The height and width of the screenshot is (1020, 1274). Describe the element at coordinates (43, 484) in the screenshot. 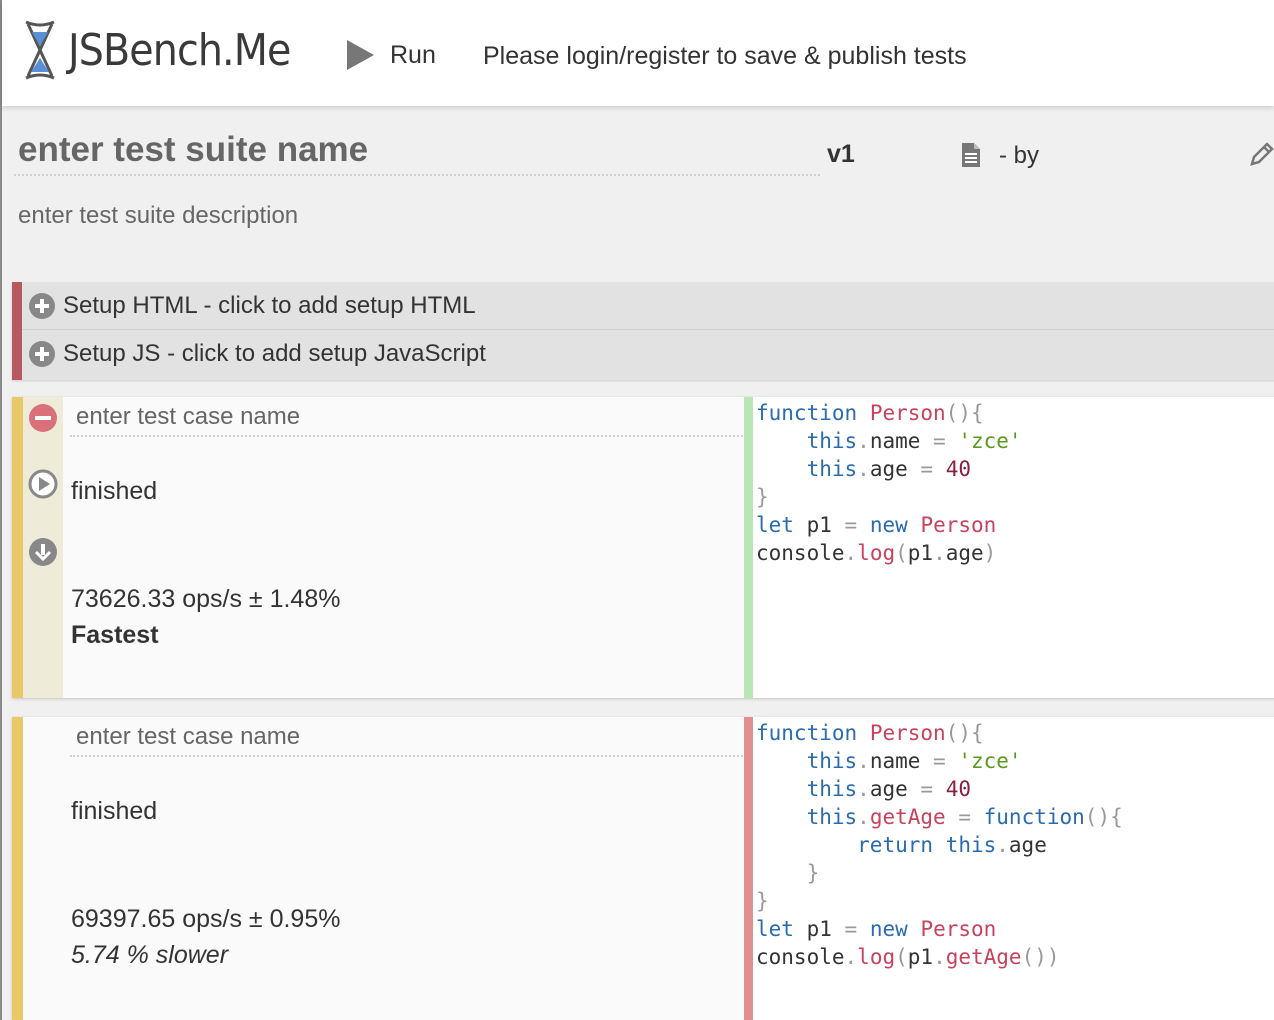

I see `play-circle-icon` at that location.